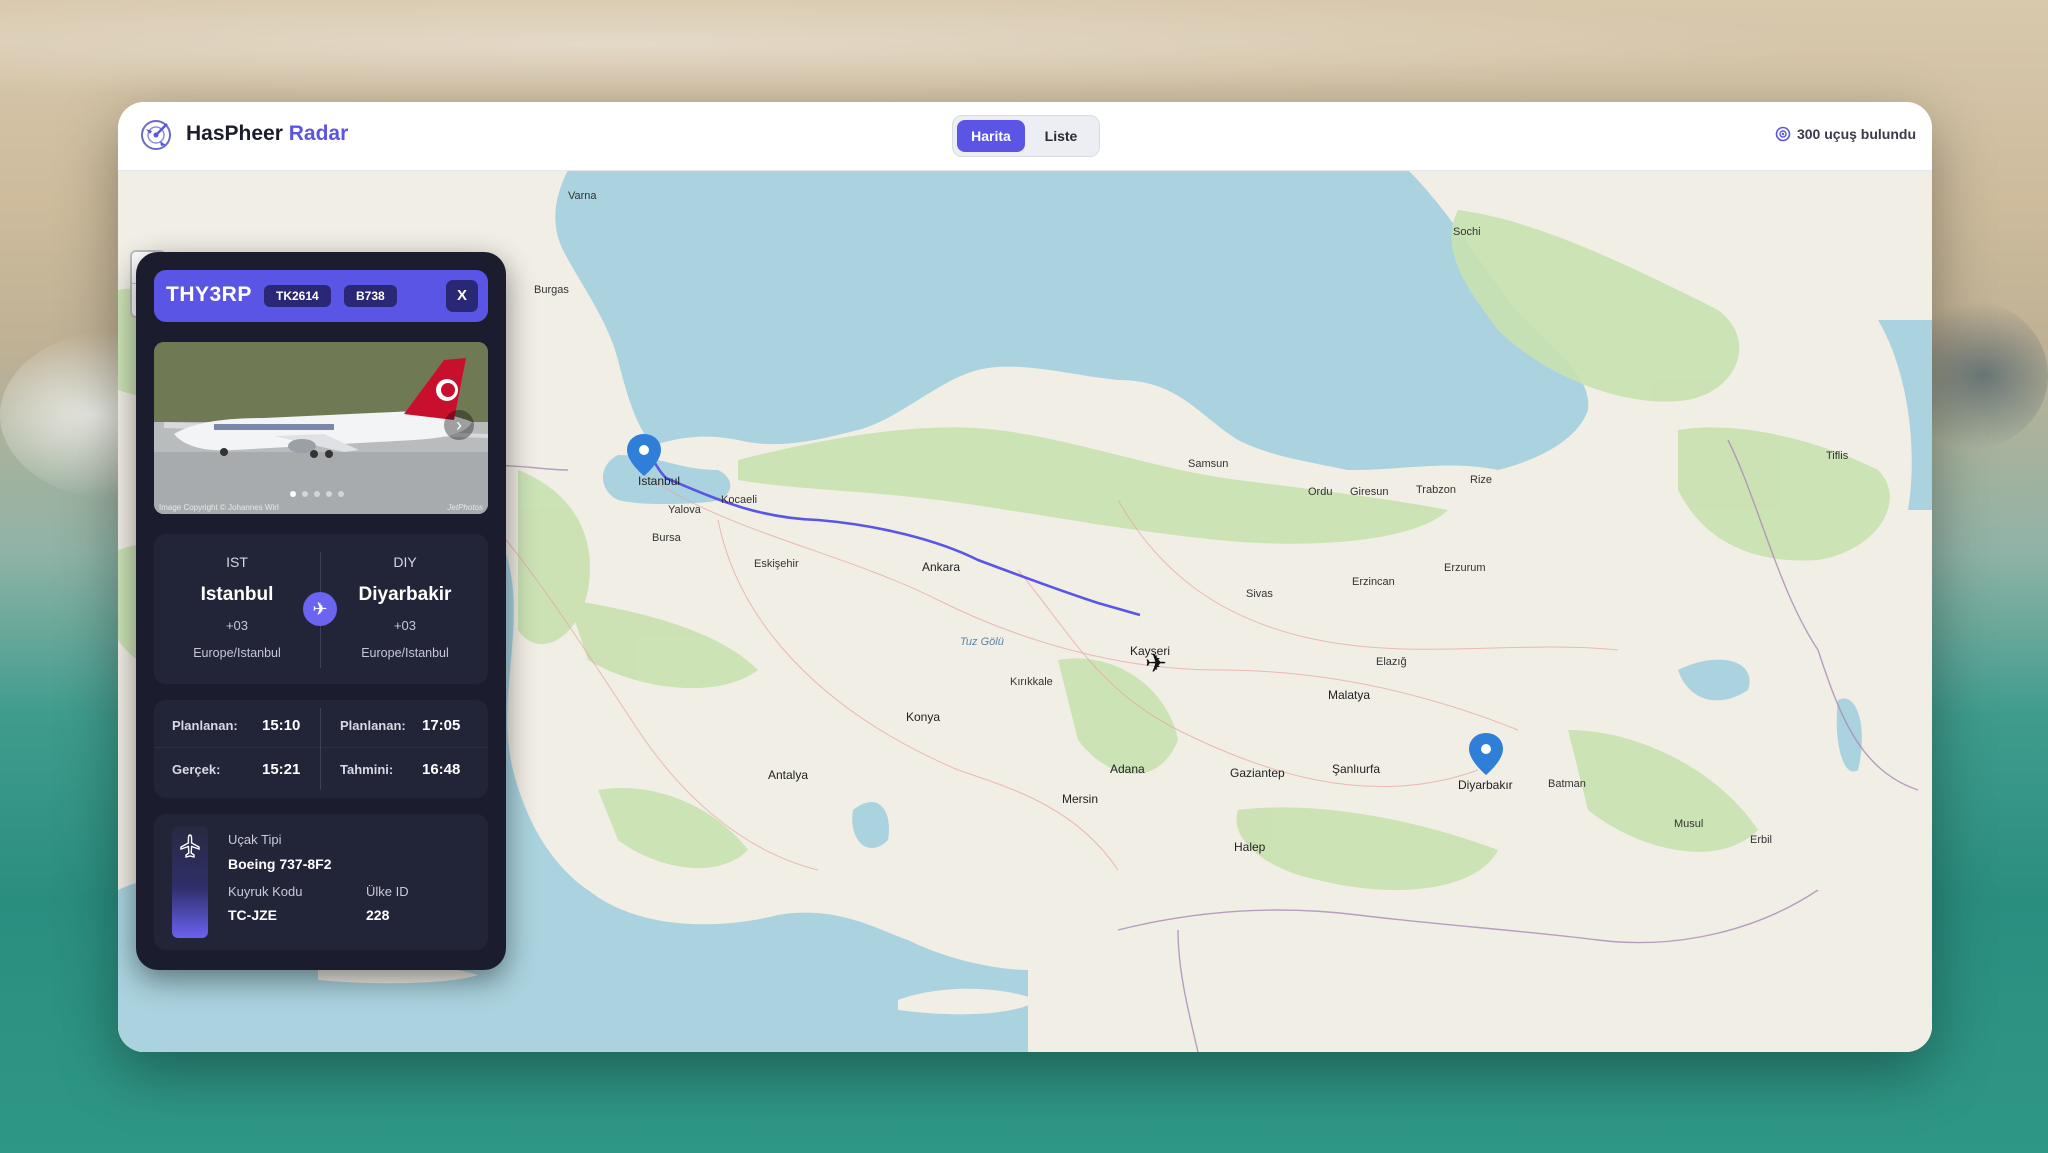 This screenshot has height=1153, width=2048. What do you see at coordinates (582, 196) in the screenshot?
I see `map-label-varna: Varna` at bounding box center [582, 196].